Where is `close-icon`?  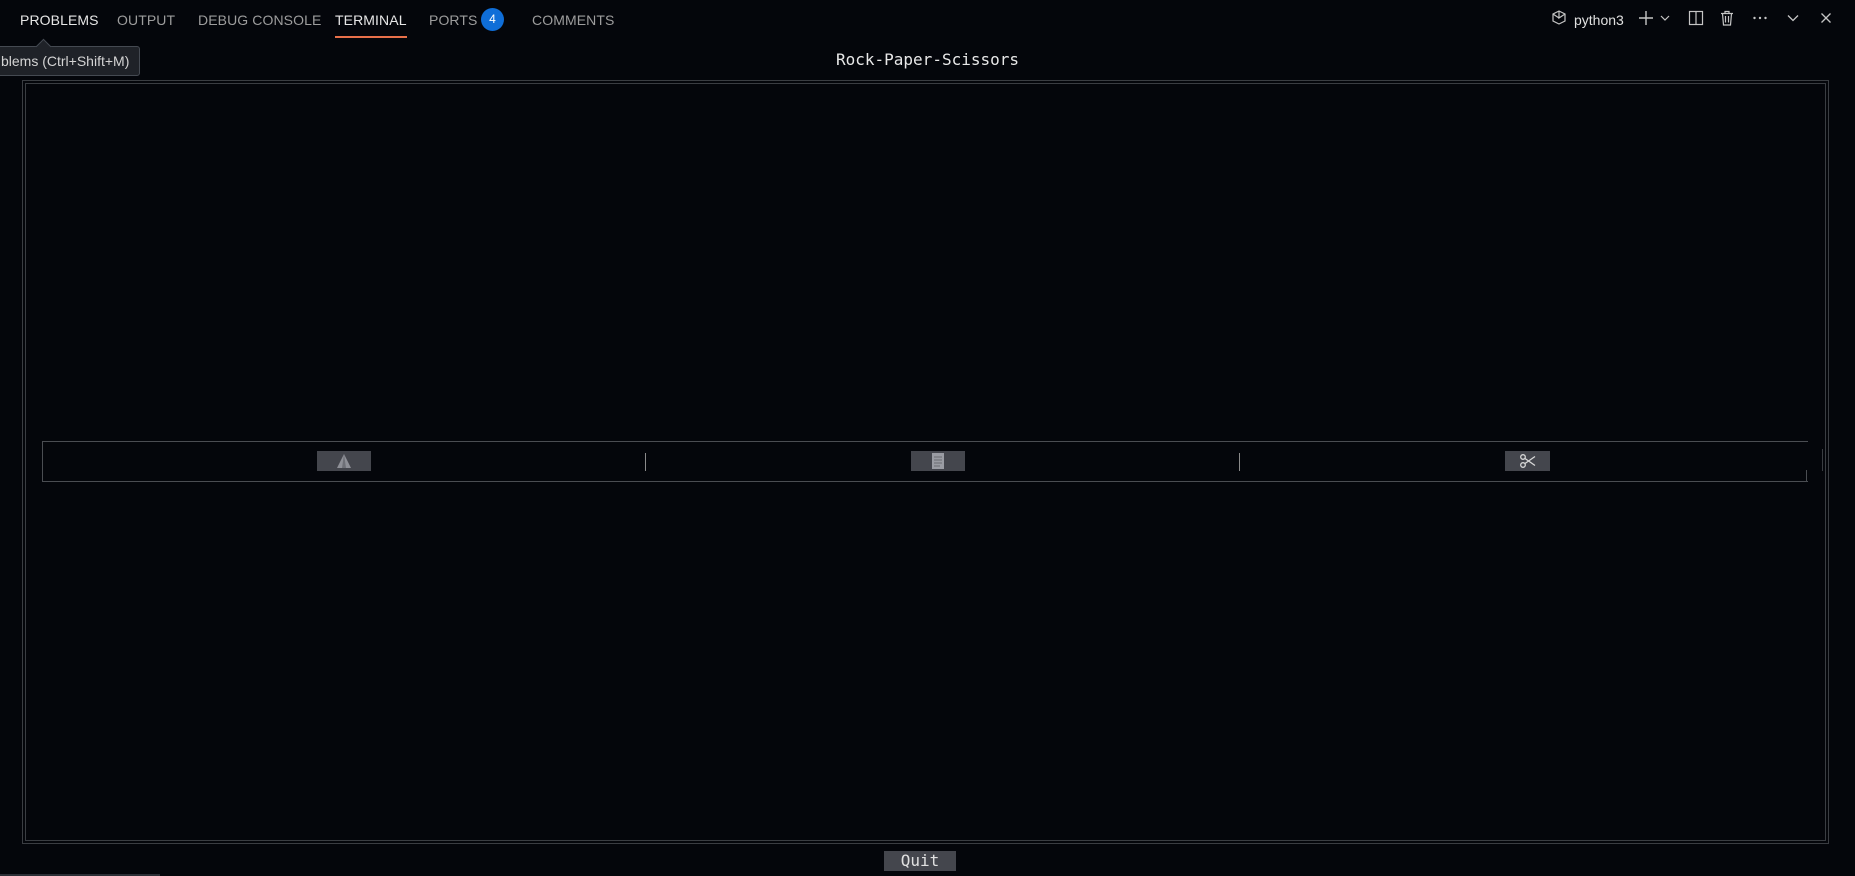
close-icon is located at coordinates (1826, 20).